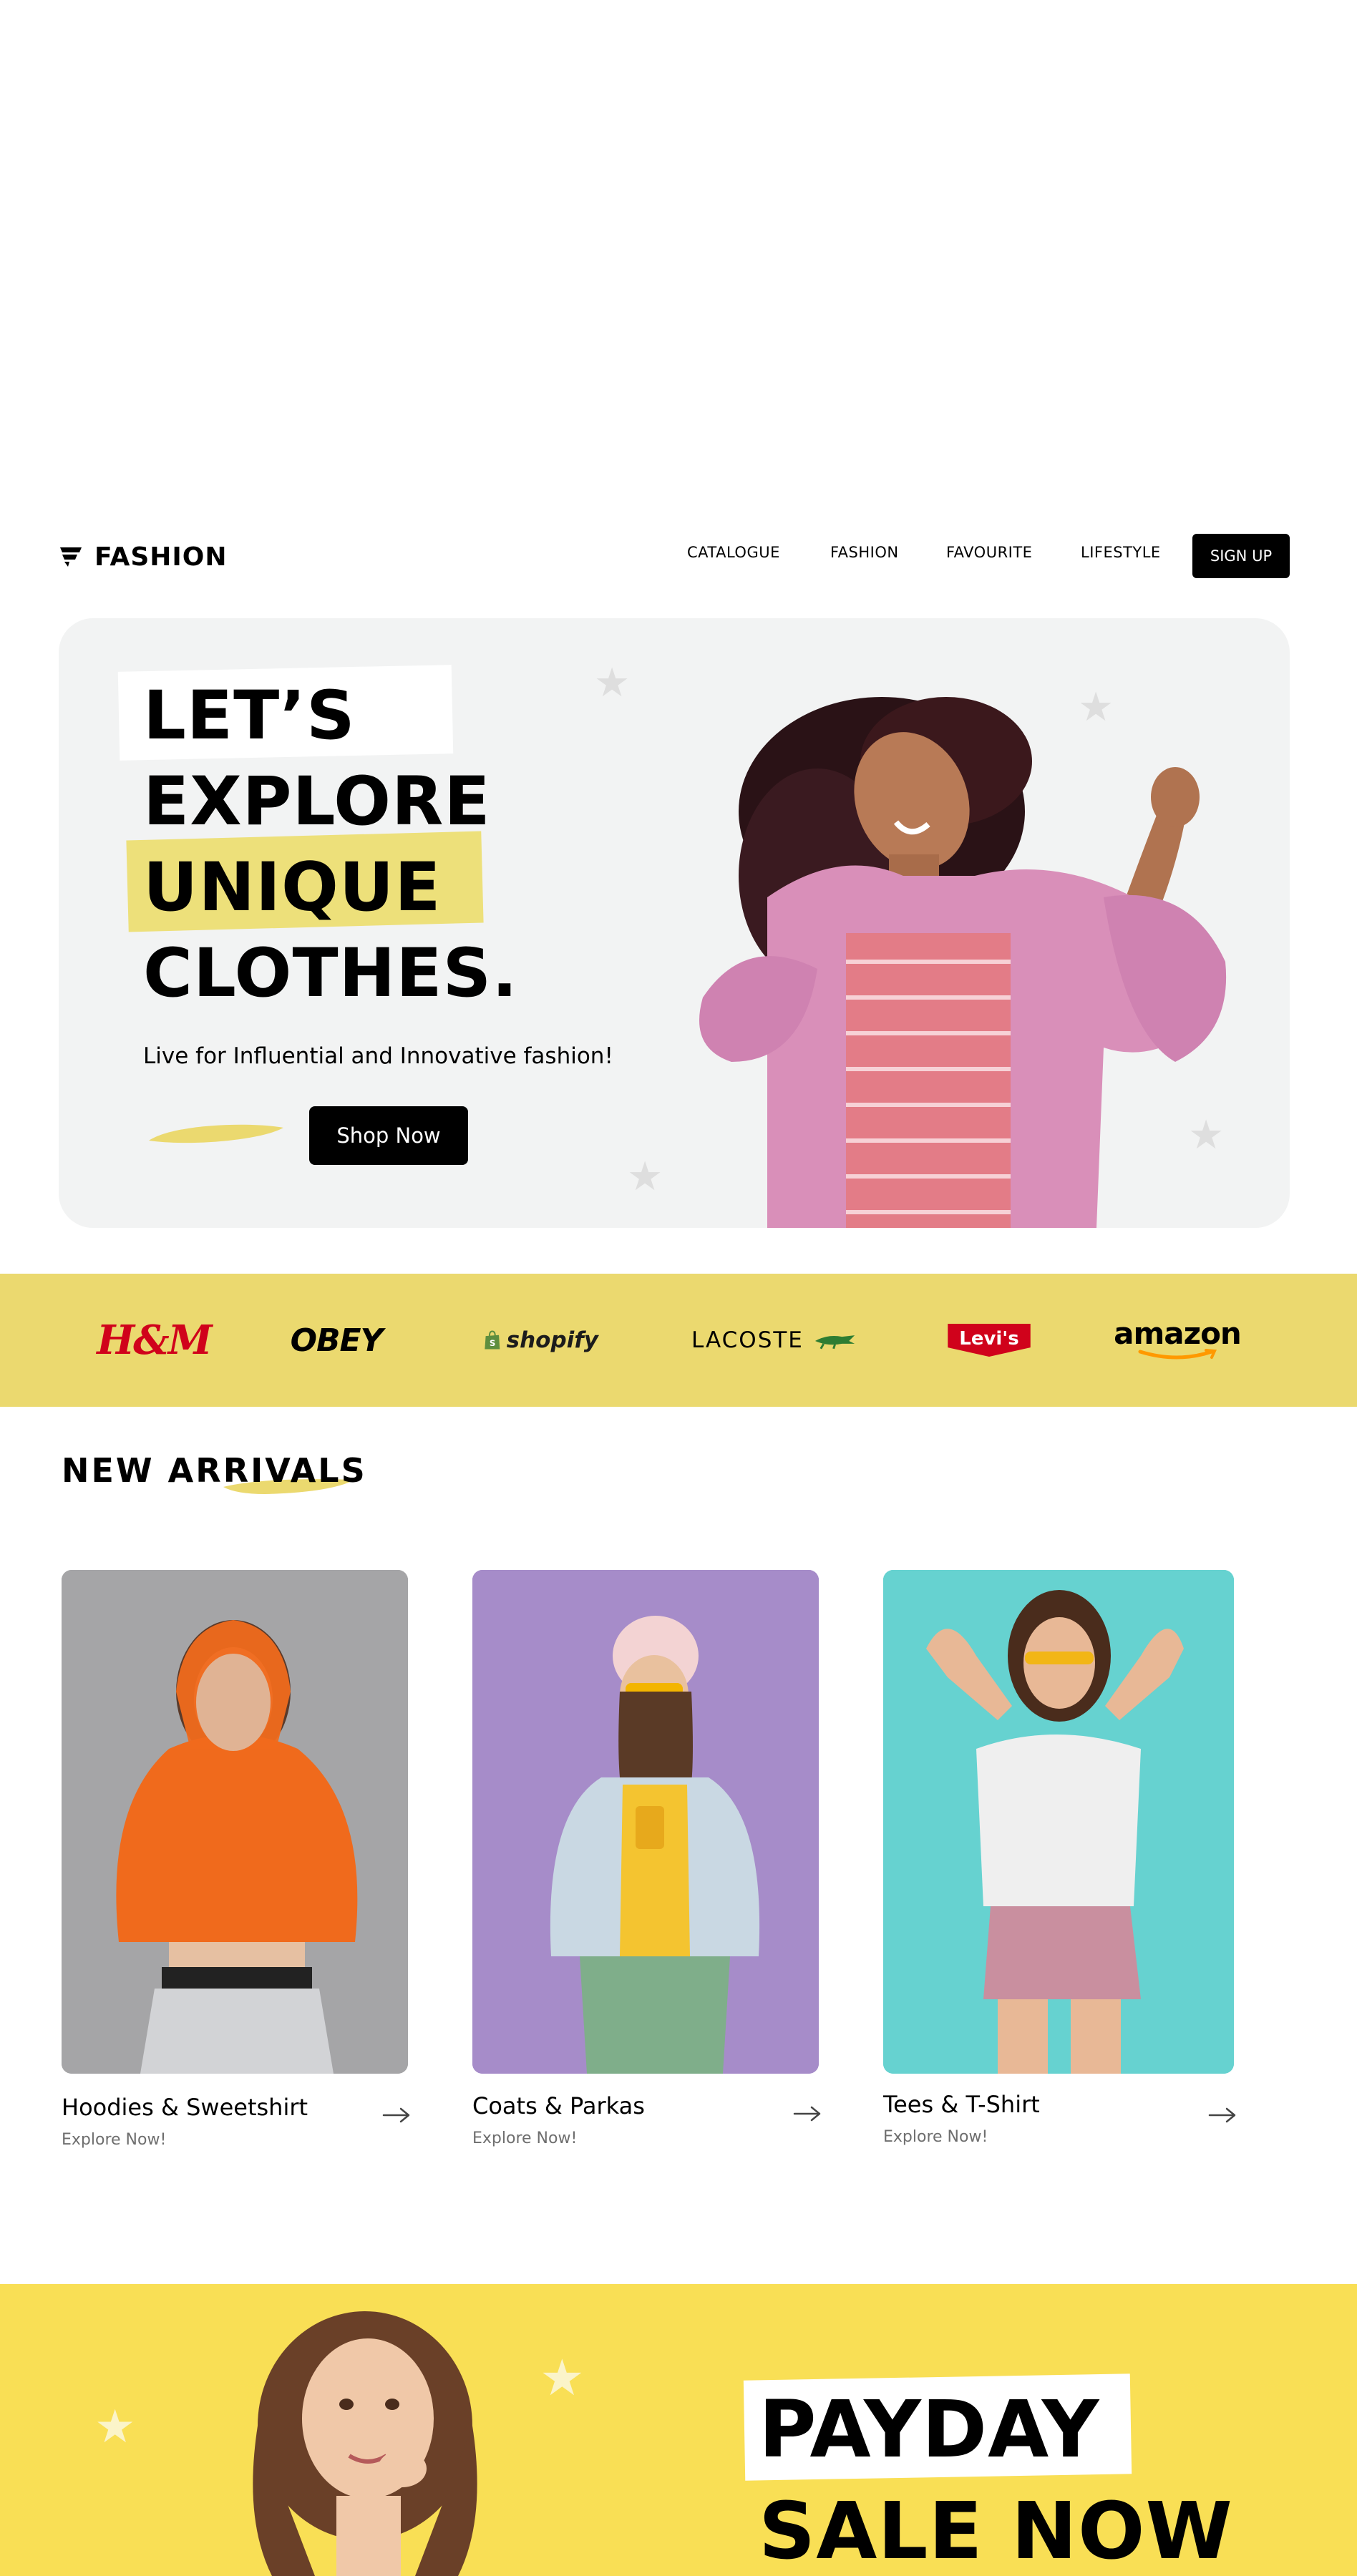 The width and height of the screenshot is (1357, 2576). I want to click on promo-line-2: SALE NOW, so click(996, 2530).